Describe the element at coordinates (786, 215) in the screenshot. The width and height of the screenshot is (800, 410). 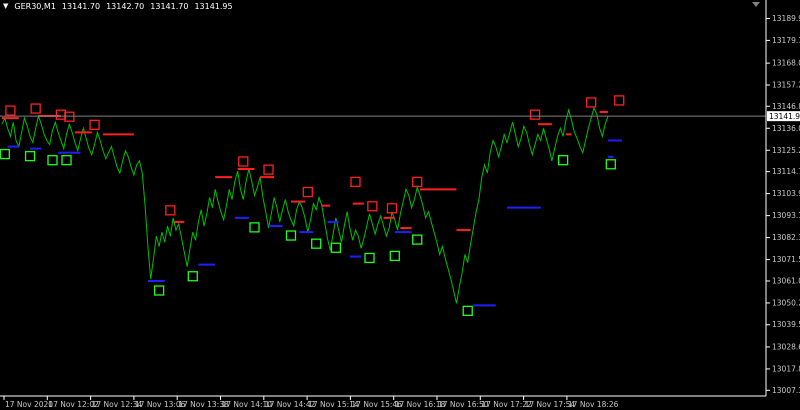
I see `y-tick-label: 13093.10` at that location.